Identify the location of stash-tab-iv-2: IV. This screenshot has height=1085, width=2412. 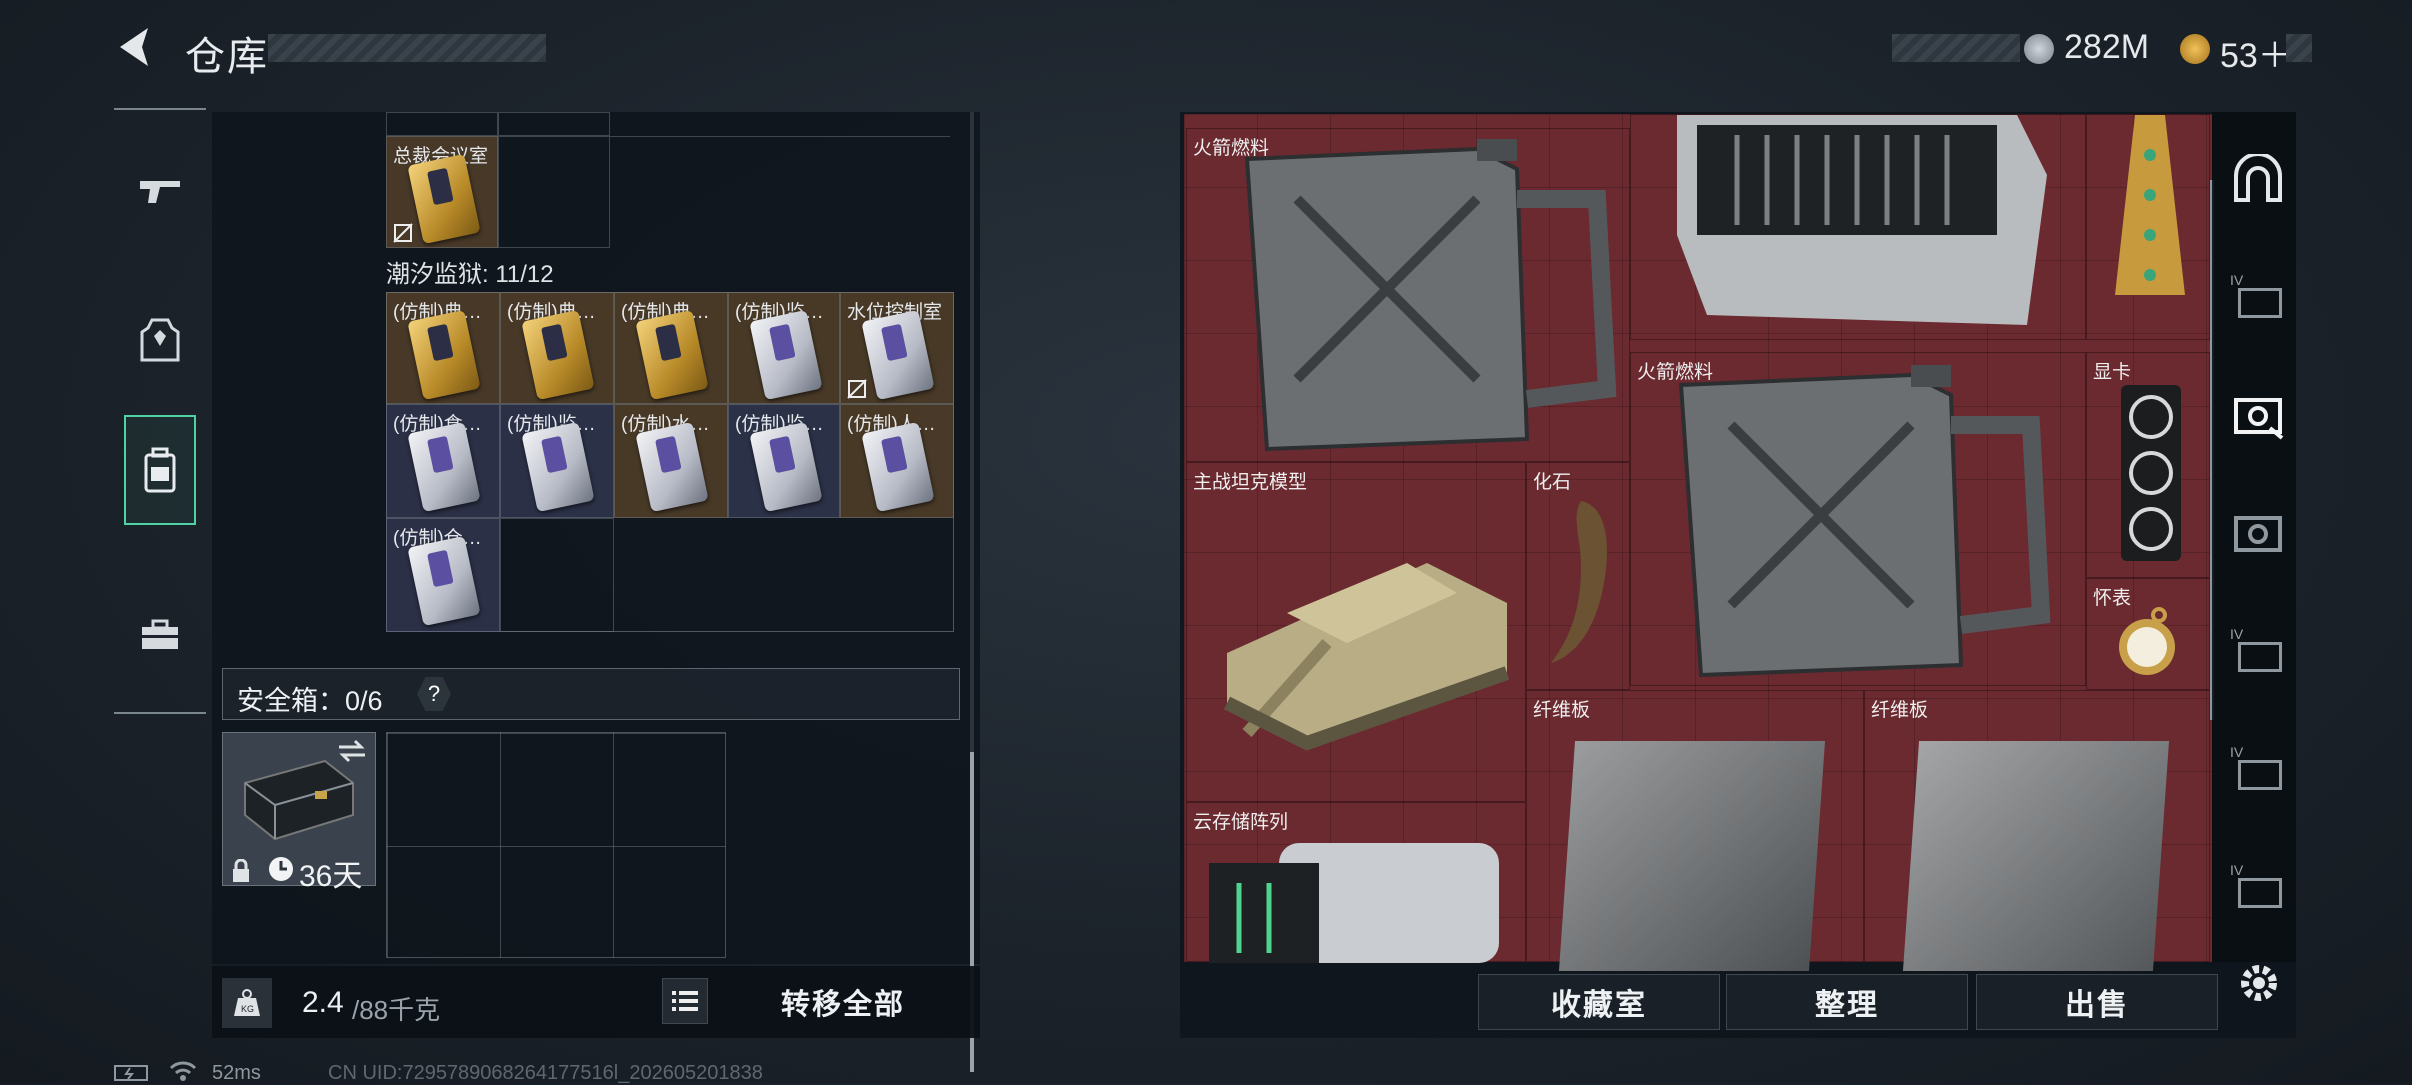
(2258, 651).